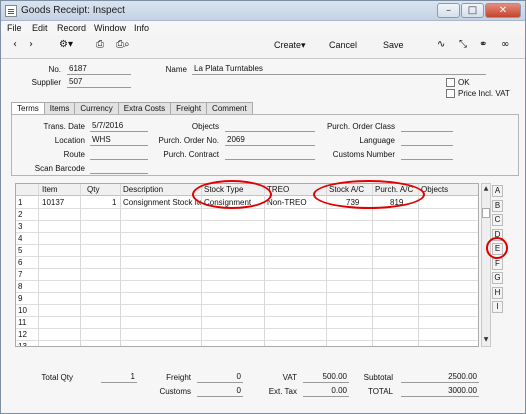 This screenshot has height=414, width=526. What do you see at coordinates (339, 69) in the screenshot?
I see `name-field: La Plata Turntables` at bounding box center [339, 69].